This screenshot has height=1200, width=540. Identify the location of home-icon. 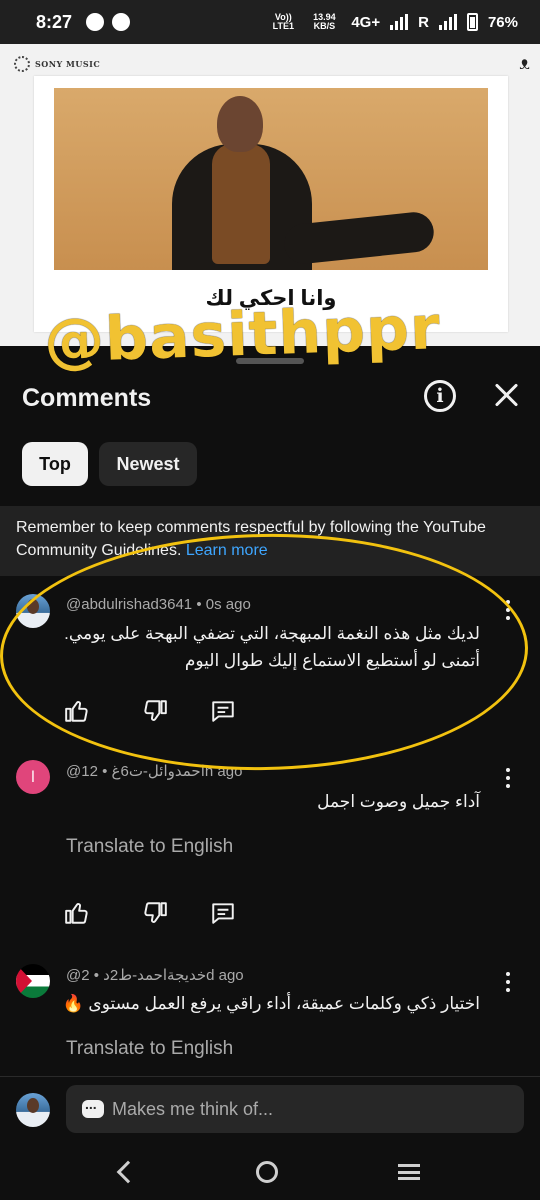
(267, 1172).